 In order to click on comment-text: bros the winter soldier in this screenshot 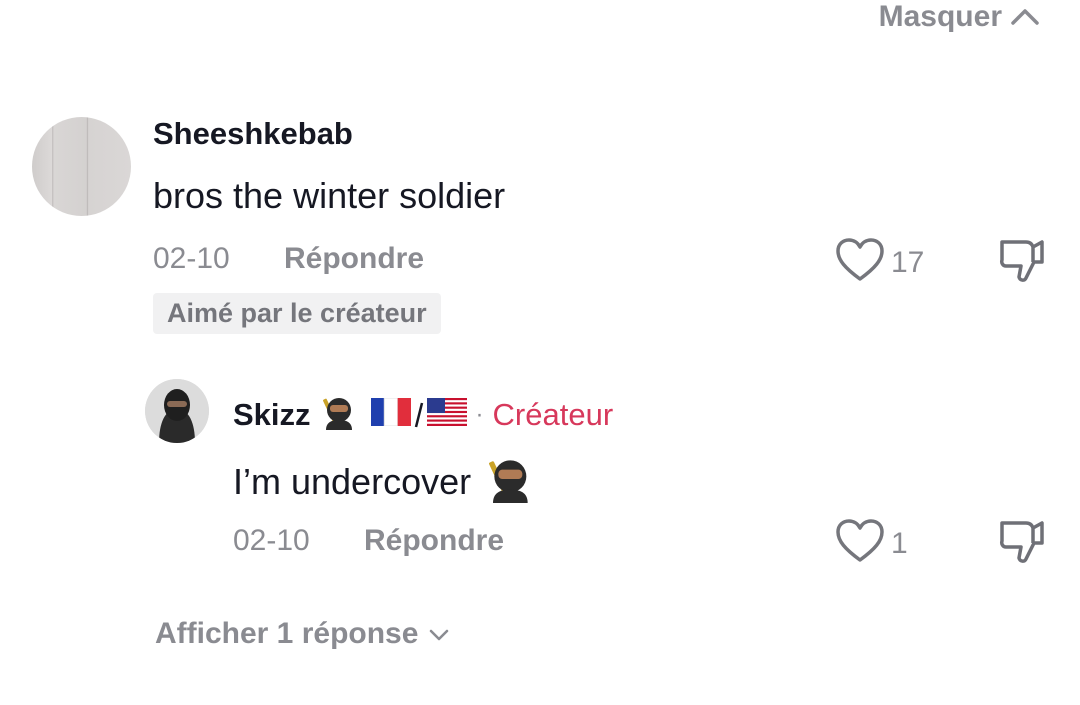, I will do `click(329, 195)`.